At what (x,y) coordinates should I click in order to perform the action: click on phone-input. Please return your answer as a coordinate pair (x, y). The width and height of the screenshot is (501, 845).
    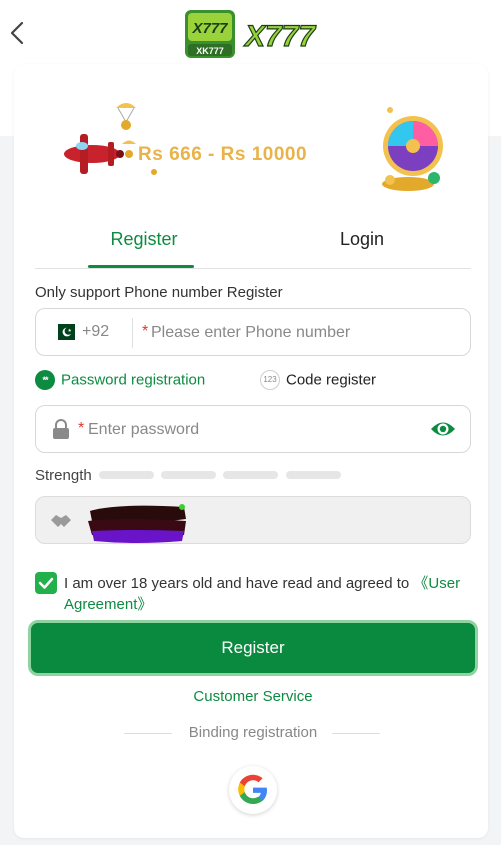
    Looking at the image, I should click on (311, 333).